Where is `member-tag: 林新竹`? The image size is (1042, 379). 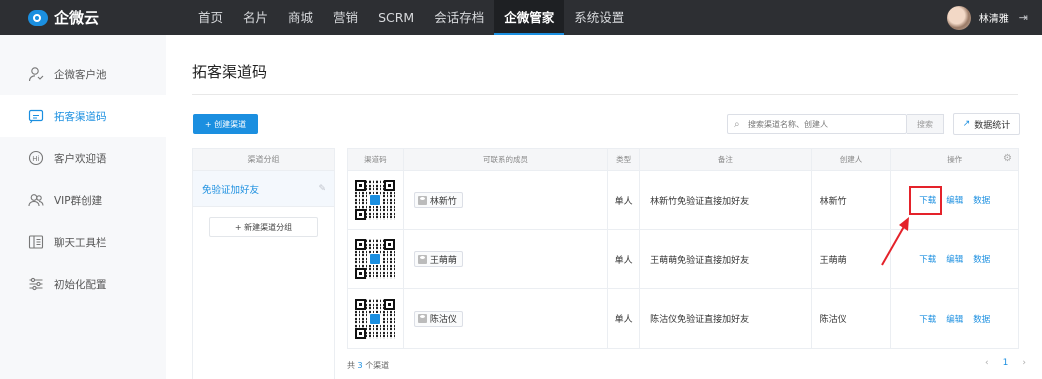
member-tag: 林新竹 is located at coordinates (438, 200).